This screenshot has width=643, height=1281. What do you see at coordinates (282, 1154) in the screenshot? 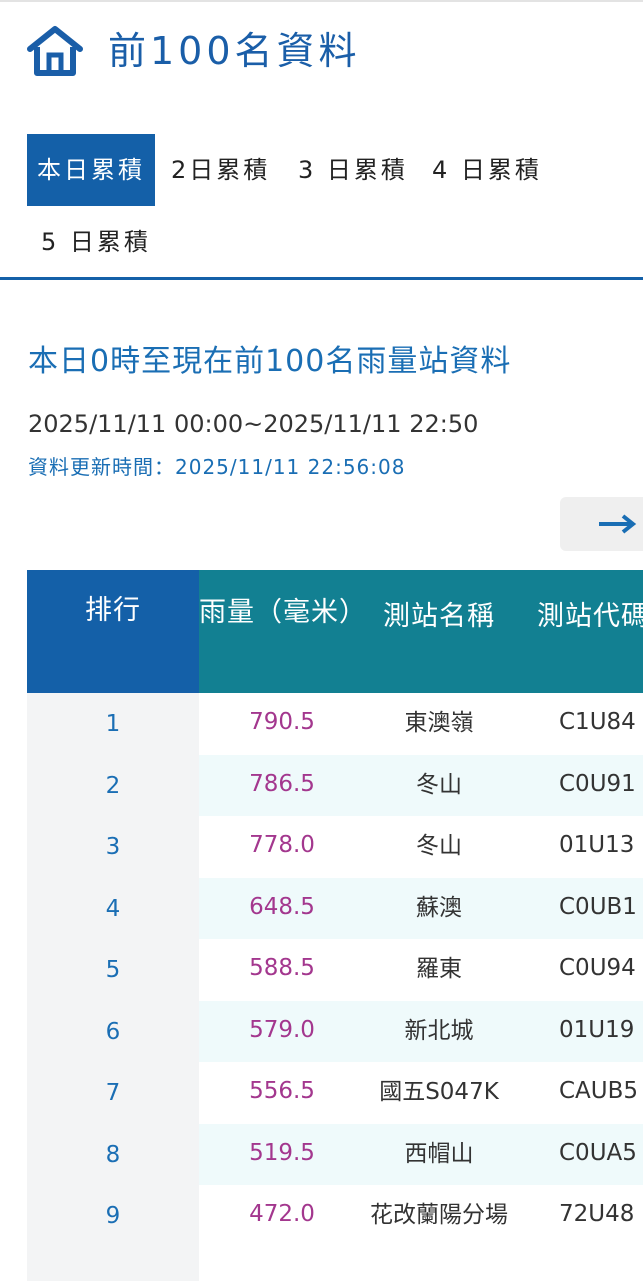
I see `rain-cell: 519.5` at bounding box center [282, 1154].